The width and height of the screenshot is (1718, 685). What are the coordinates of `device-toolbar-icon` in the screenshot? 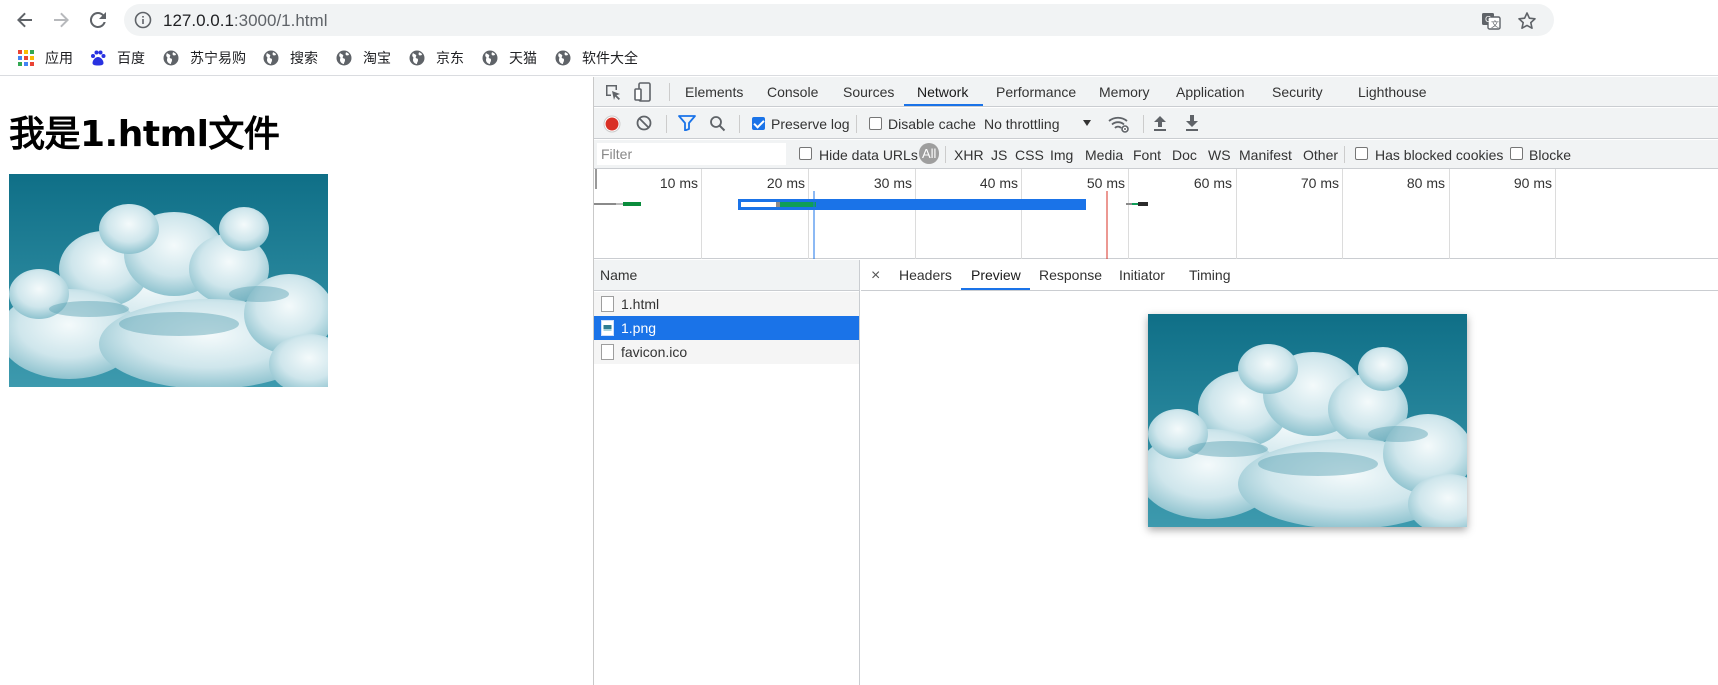 It's located at (643, 92).